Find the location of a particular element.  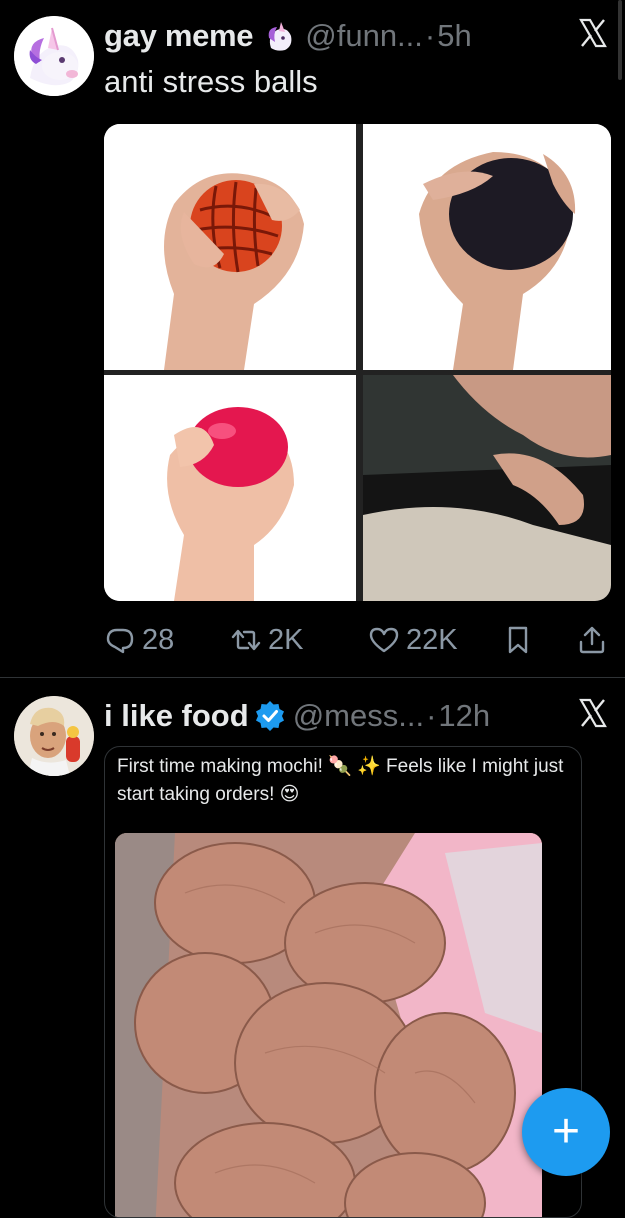

tweet-actions: 28 2K 22K is located at coordinates (359, 640).